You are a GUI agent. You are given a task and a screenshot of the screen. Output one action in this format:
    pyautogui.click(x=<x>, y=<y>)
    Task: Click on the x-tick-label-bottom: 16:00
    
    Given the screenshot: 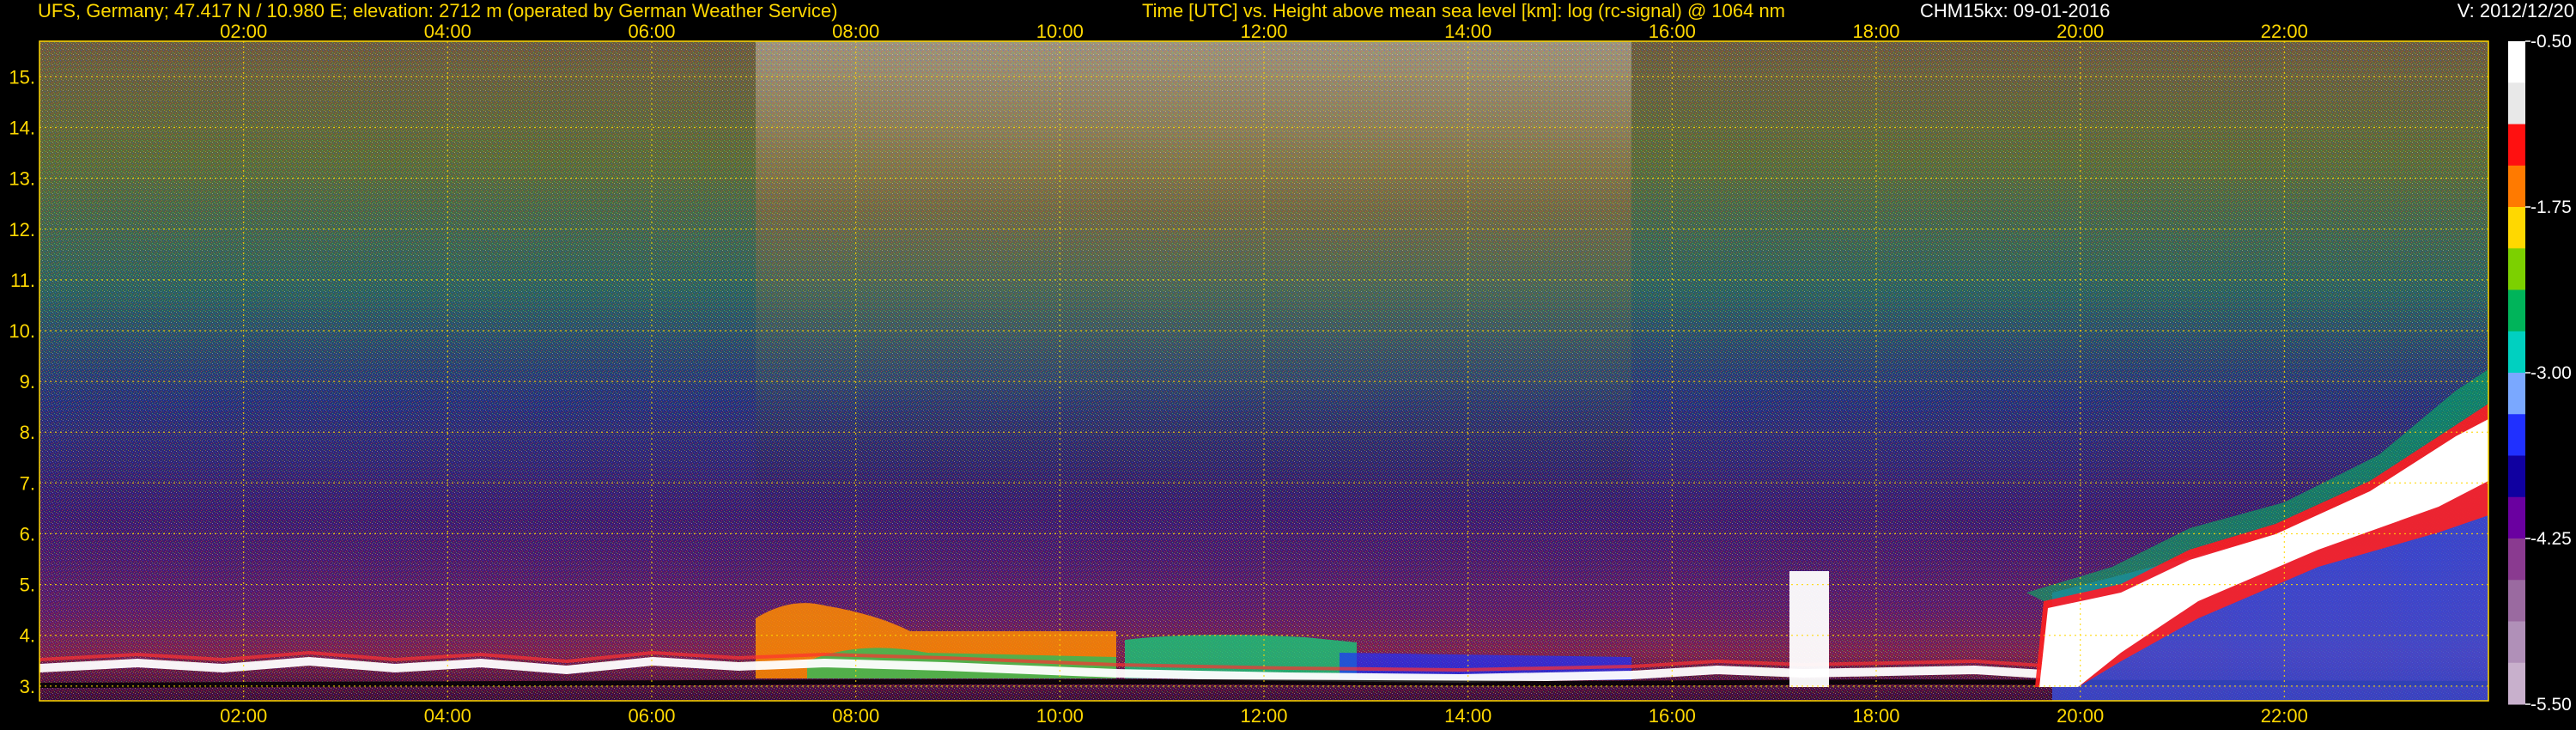 What is the action you would take?
    pyautogui.click(x=1672, y=716)
    